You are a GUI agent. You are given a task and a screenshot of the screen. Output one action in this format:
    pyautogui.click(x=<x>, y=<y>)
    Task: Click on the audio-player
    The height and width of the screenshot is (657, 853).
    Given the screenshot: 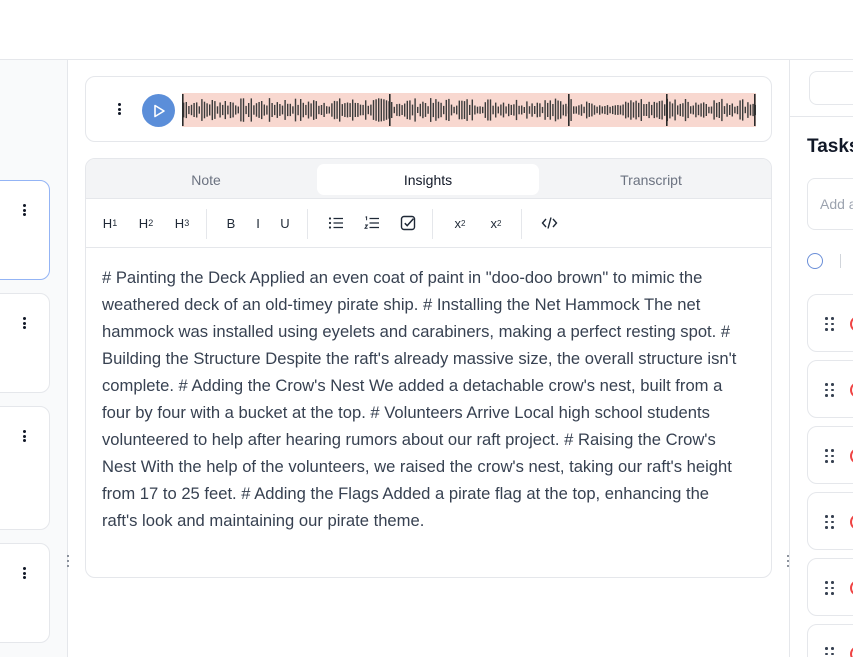 What is the action you would take?
    pyautogui.click(x=428, y=109)
    